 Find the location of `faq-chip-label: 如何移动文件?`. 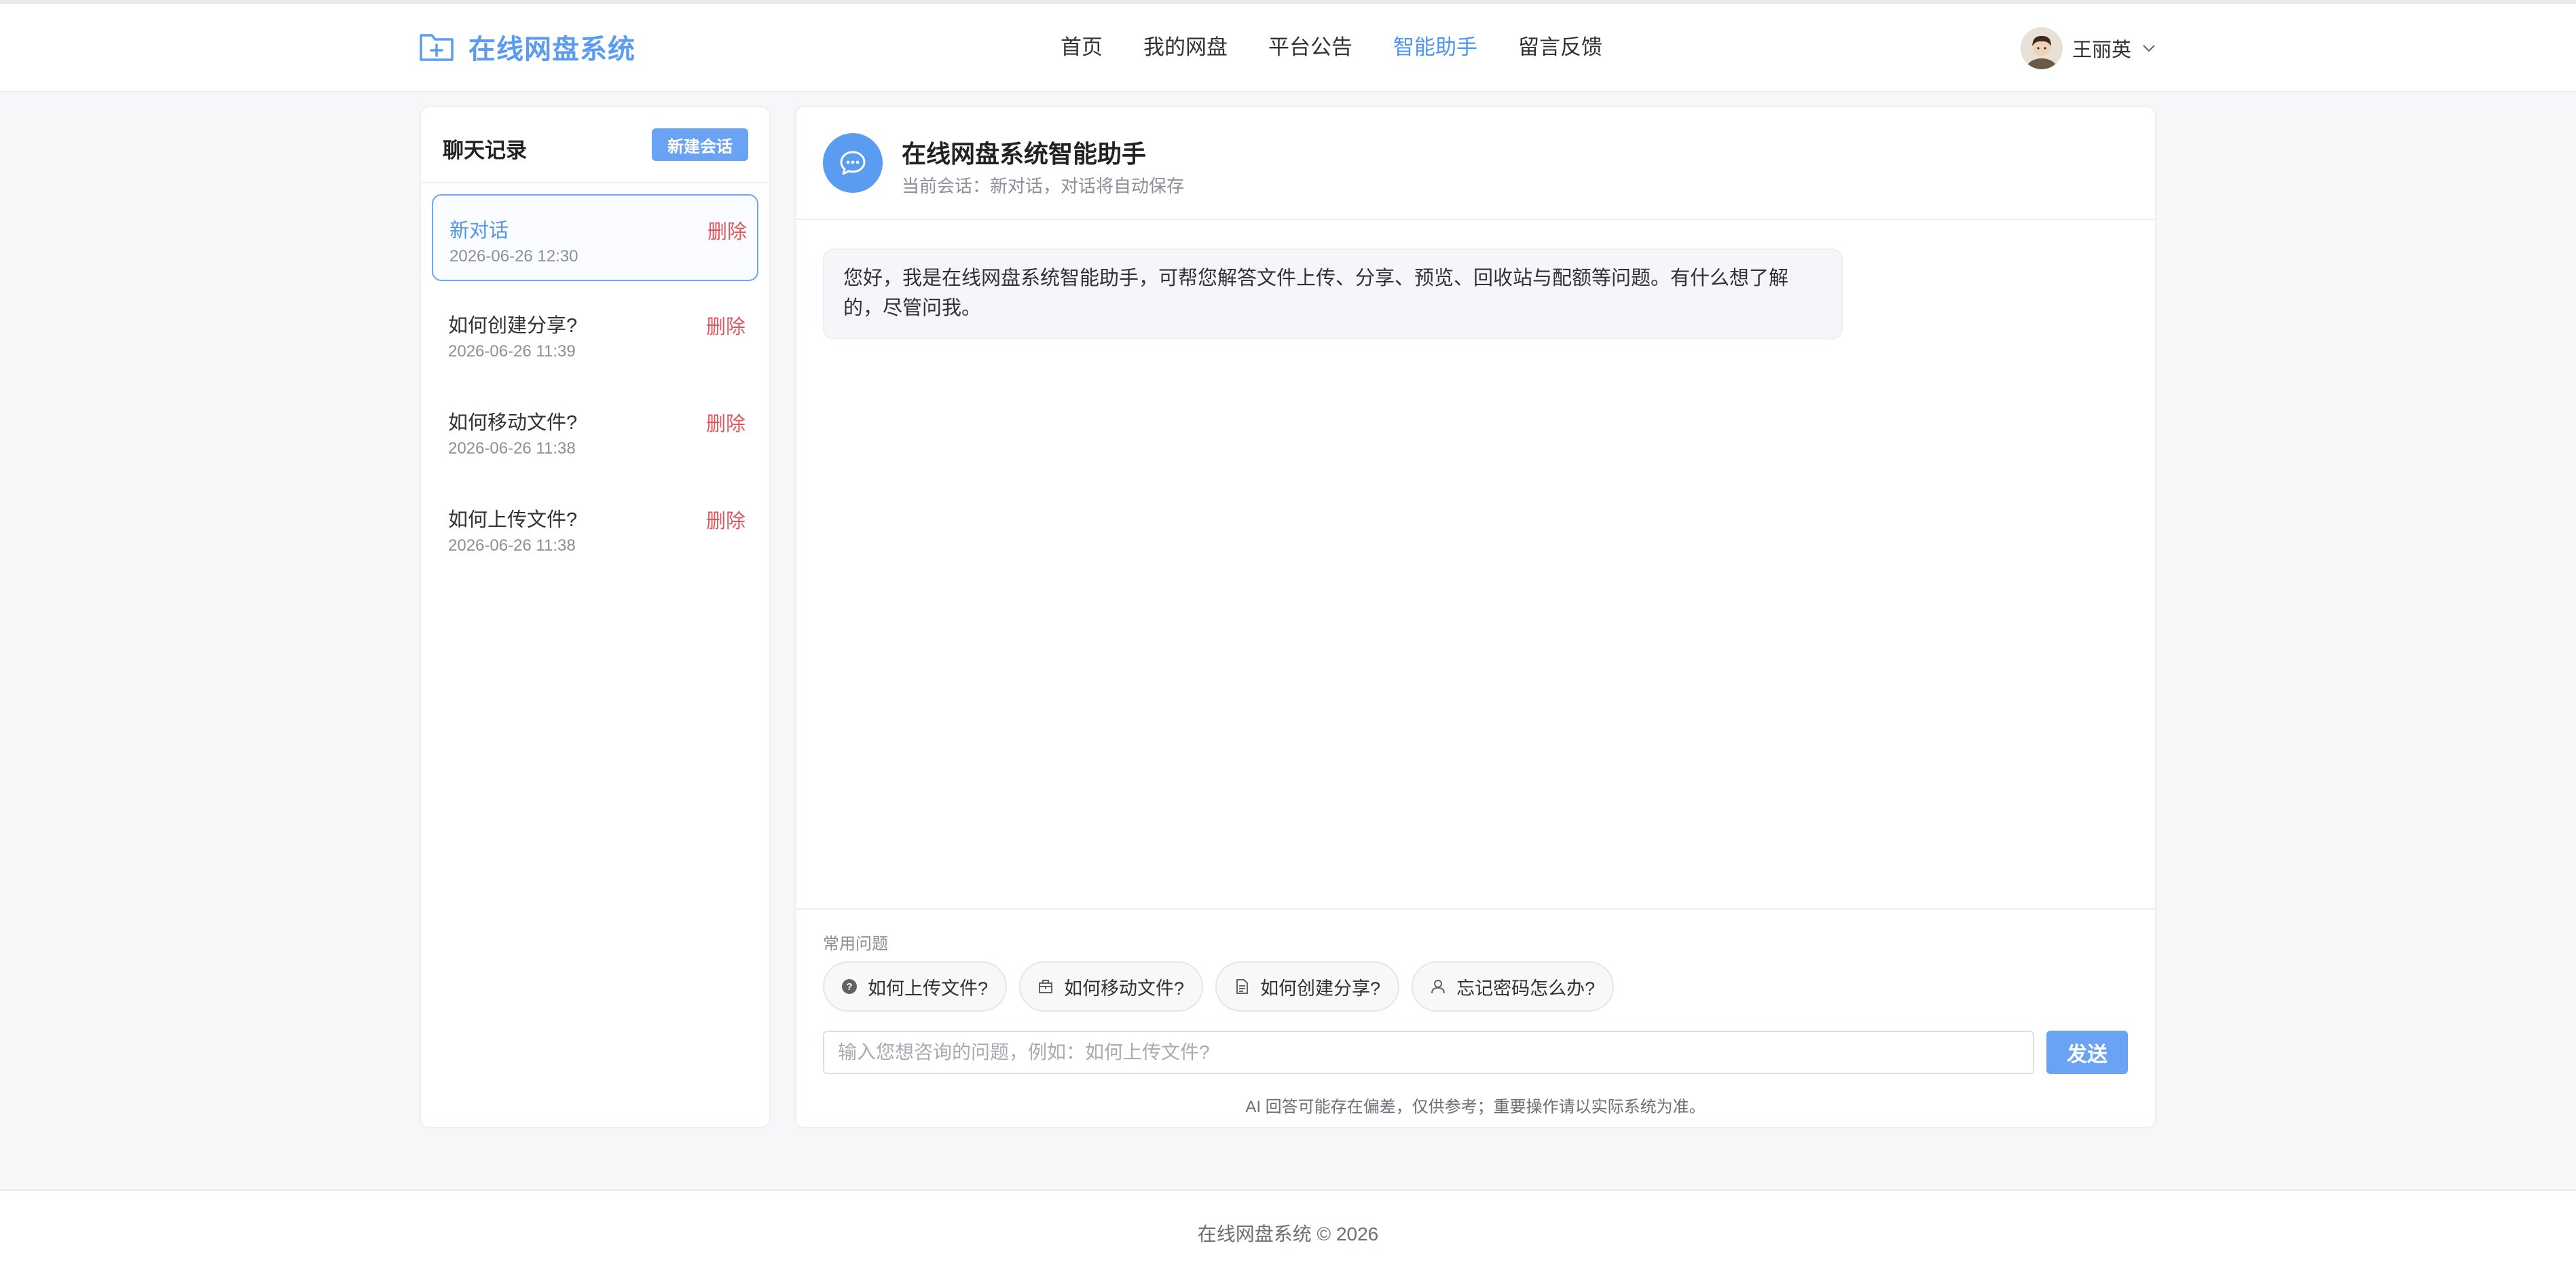

faq-chip-label: 如何移动文件? is located at coordinates (1124, 989).